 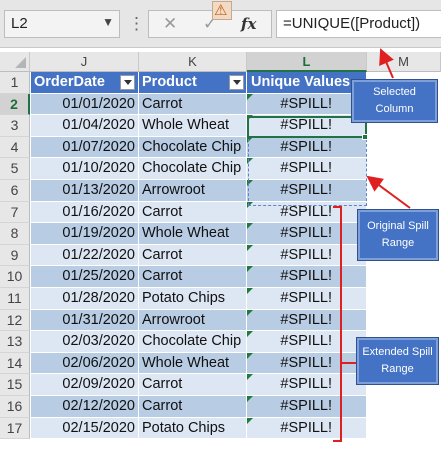 What do you see at coordinates (85, 147) in the screenshot?
I see `cell-orderdate: 01/07/2020` at bounding box center [85, 147].